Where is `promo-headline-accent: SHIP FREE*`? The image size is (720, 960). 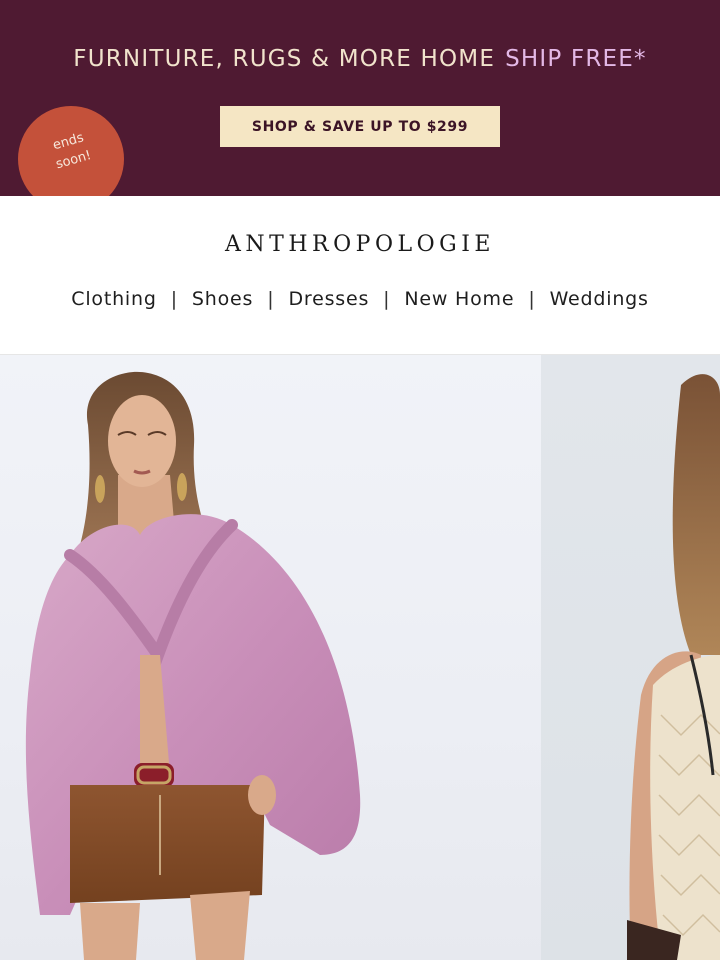
promo-headline-accent: SHIP FREE* is located at coordinates (576, 59).